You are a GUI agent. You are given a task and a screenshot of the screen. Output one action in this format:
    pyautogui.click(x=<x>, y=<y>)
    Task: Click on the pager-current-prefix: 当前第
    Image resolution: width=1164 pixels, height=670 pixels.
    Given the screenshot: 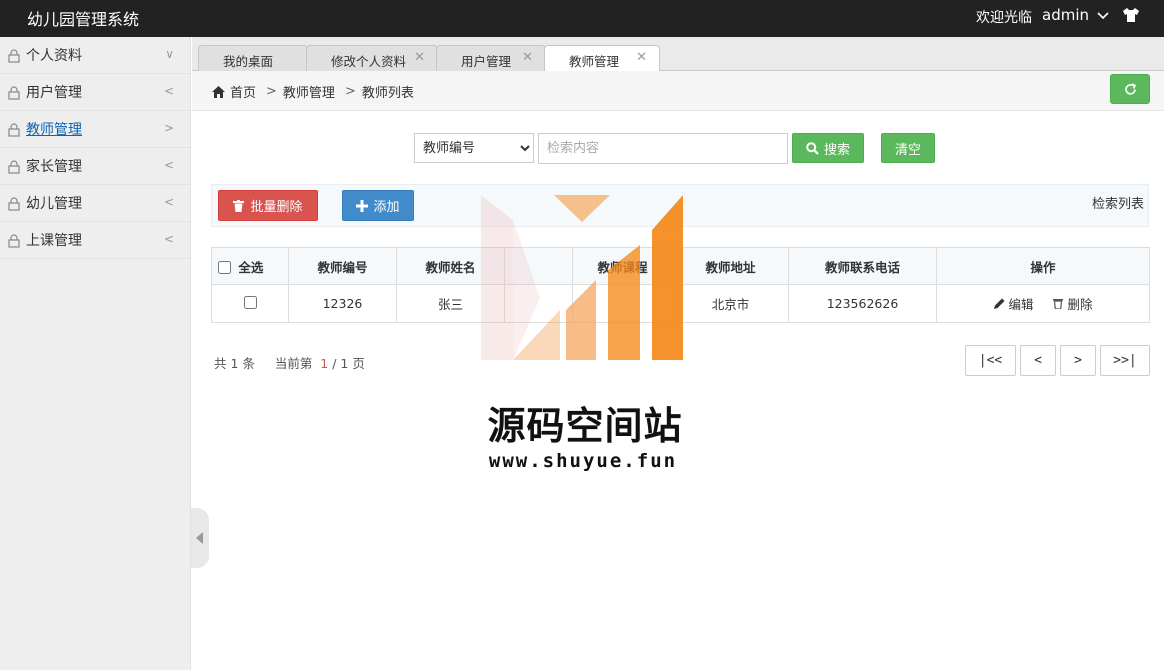 What is the action you would take?
    pyautogui.click(x=293, y=363)
    